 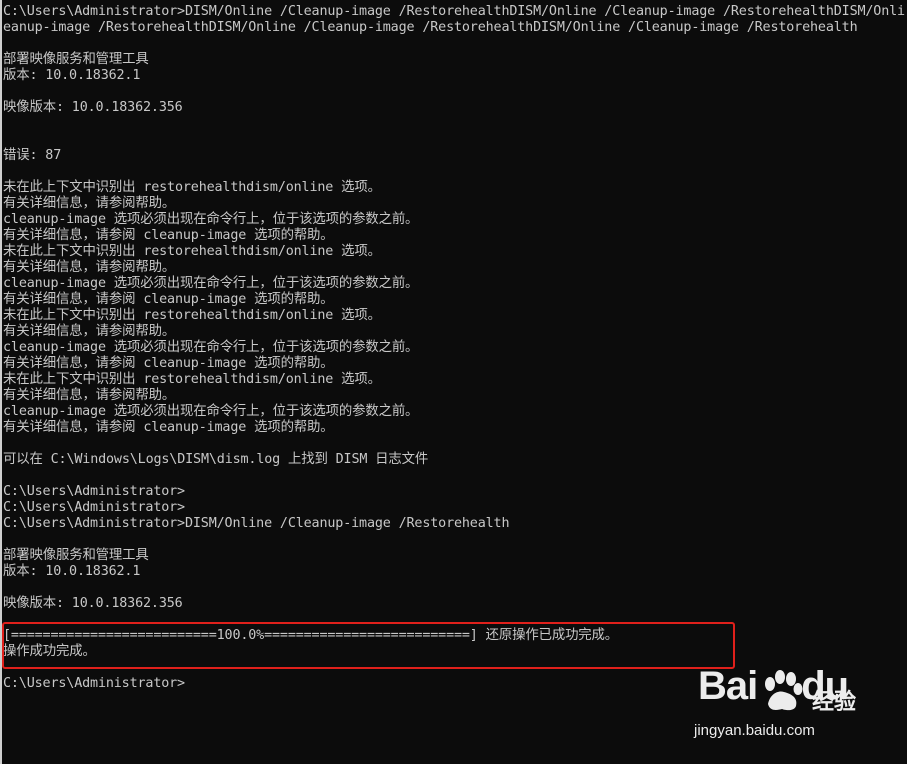 What do you see at coordinates (784, 690) in the screenshot?
I see `baidu-paw-icon` at bounding box center [784, 690].